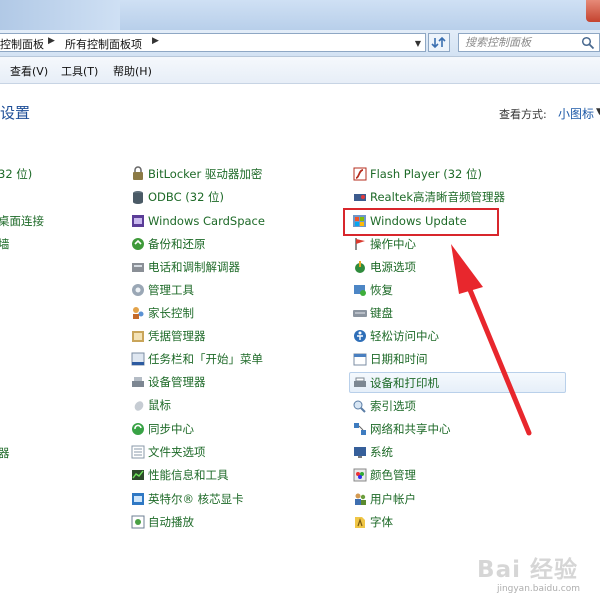 The height and width of the screenshot is (600, 600). Describe the element at coordinates (421, 222) in the screenshot. I see `windows-update-highlight-box` at that location.